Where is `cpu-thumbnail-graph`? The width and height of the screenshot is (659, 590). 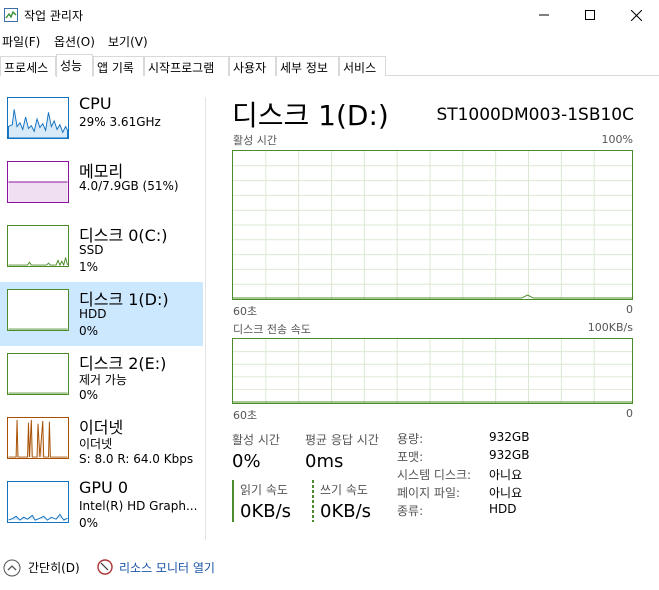 cpu-thumbnail-graph is located at coordinates (38, 118).